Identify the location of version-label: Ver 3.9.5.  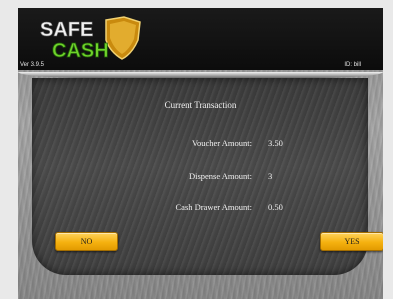
(32, 65).